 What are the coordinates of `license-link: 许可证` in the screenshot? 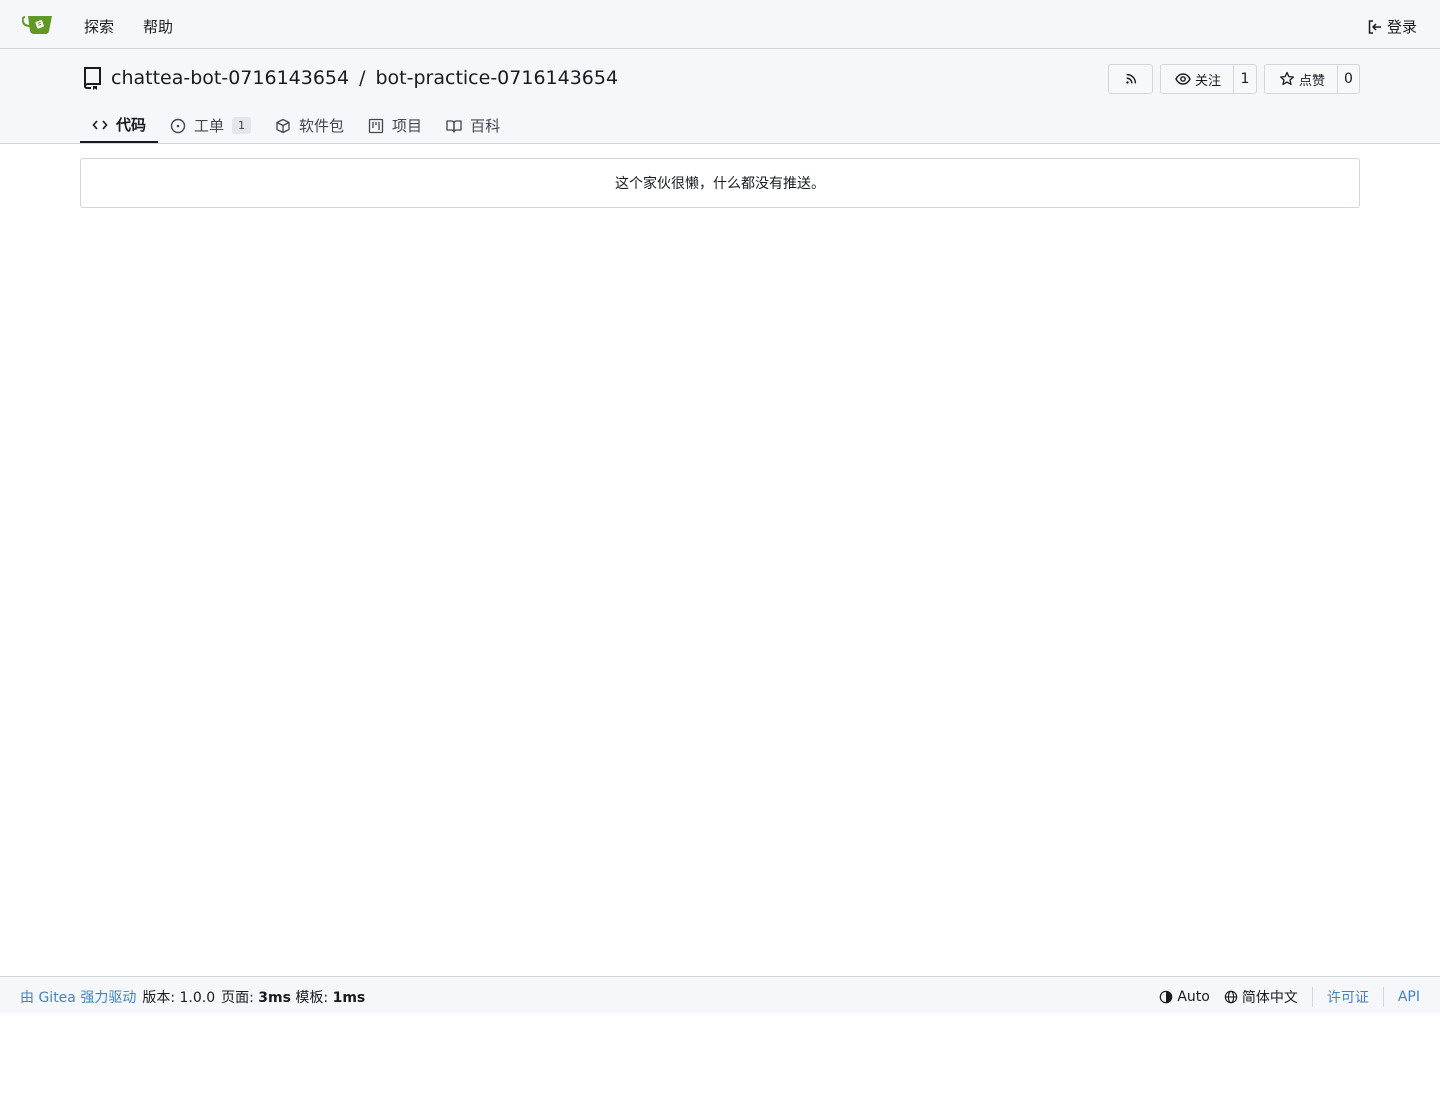 It's located at (1348, 997).